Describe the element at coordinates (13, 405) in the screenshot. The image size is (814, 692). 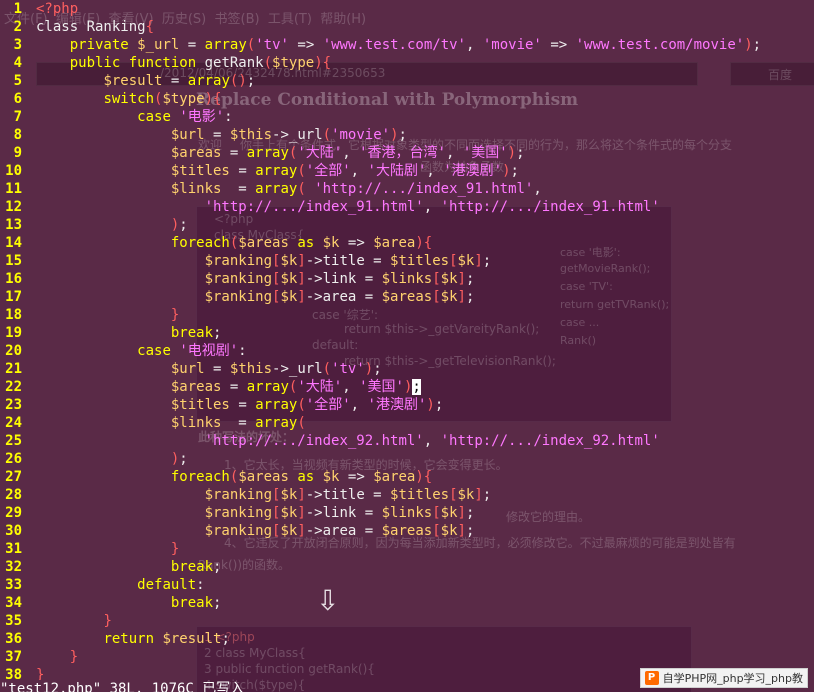
I see `line-number: 23` at that location.